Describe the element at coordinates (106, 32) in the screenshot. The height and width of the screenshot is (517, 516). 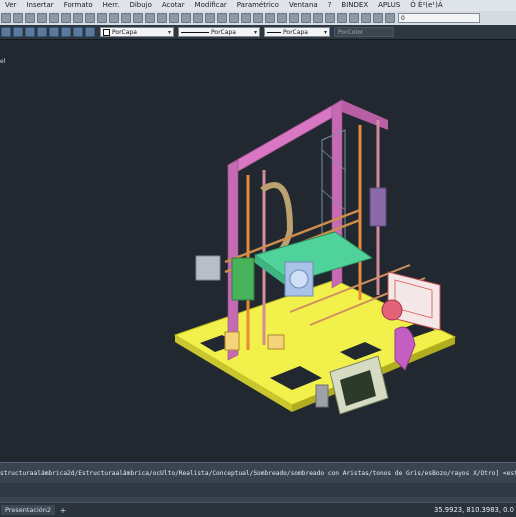
I see `color-swatch-icon` at that location.